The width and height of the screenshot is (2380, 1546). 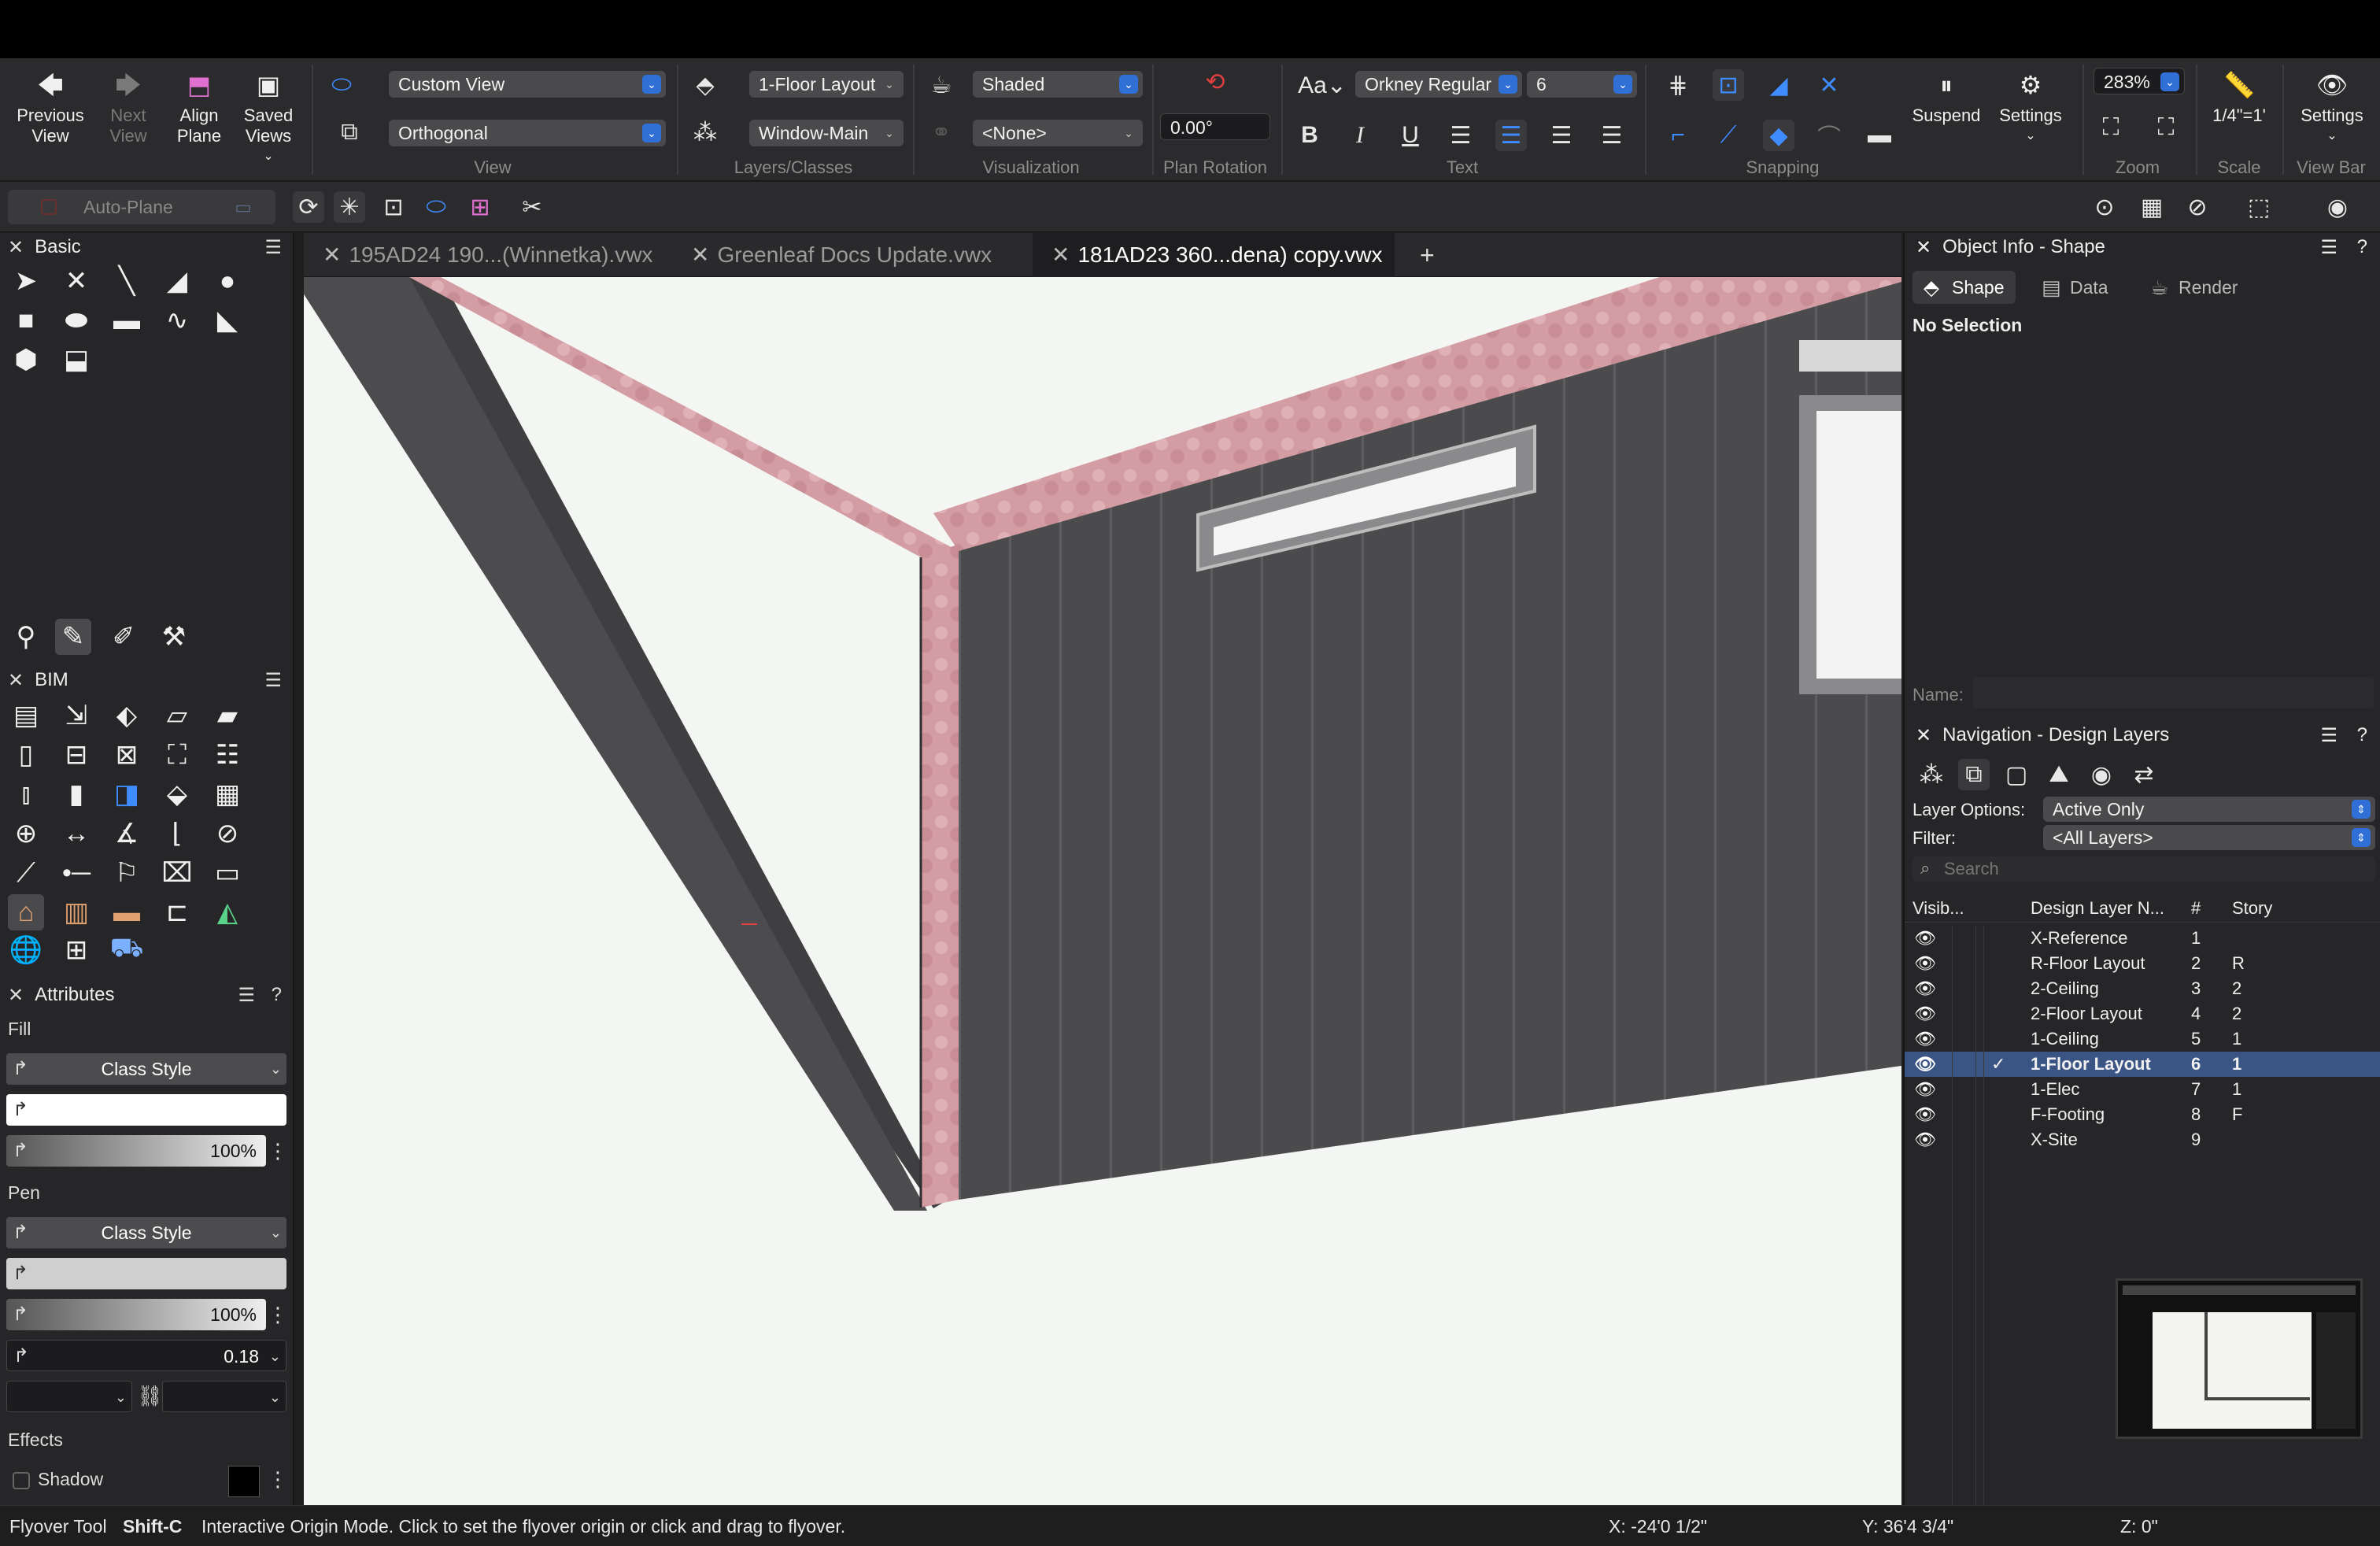 I want to click on class-dropdown: Window-Main ⌄, so click(x=826, y=133).